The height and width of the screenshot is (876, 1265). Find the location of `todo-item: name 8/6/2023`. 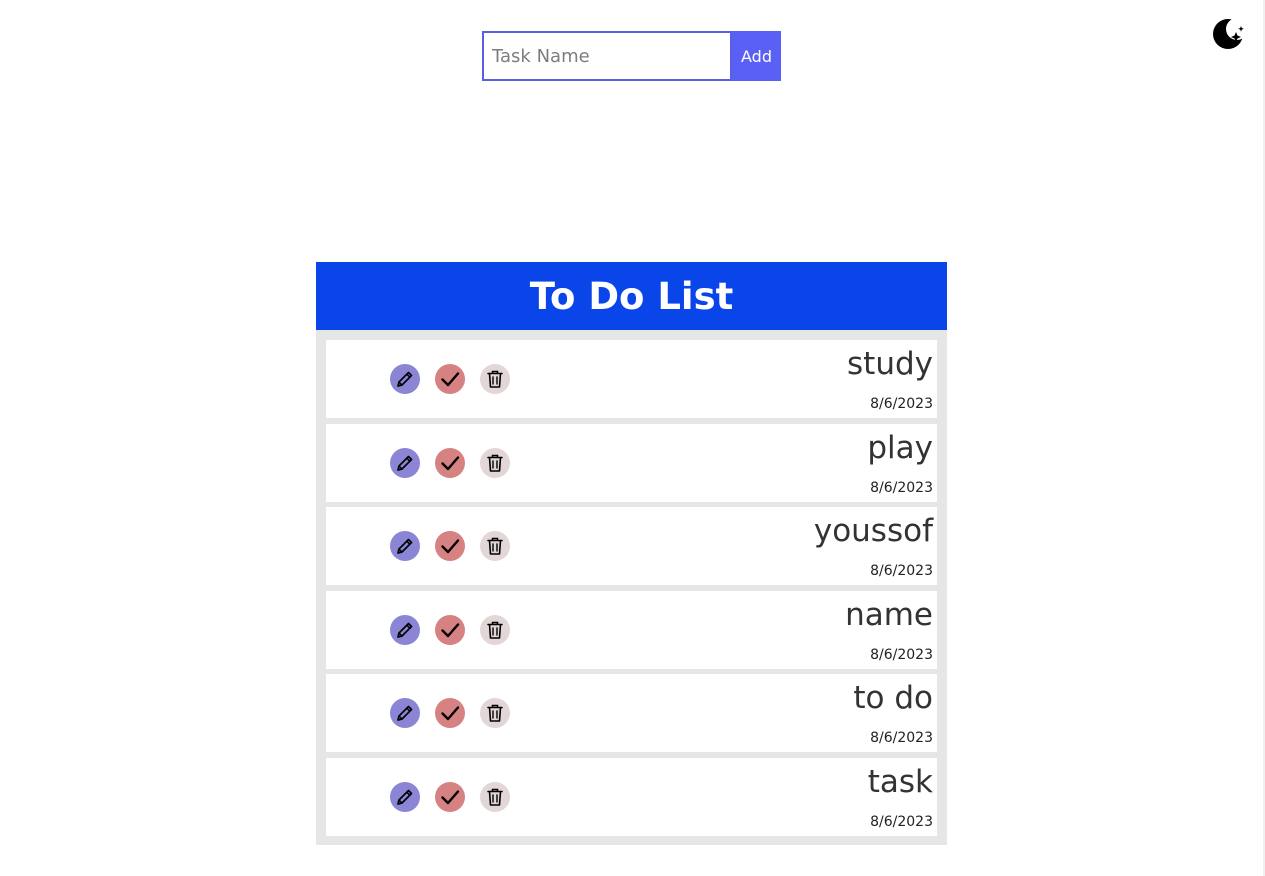

todo-item: name 8/6/2023 is located at coordinates (631, 629).